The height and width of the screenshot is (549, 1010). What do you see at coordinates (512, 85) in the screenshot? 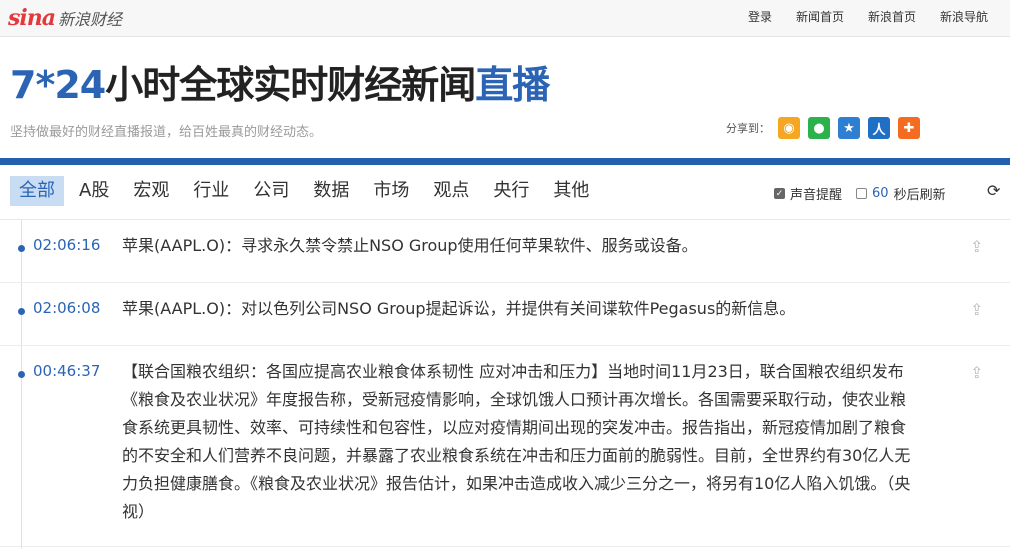
I see `title-part-3: 直播` at bounding box center [512, 85].